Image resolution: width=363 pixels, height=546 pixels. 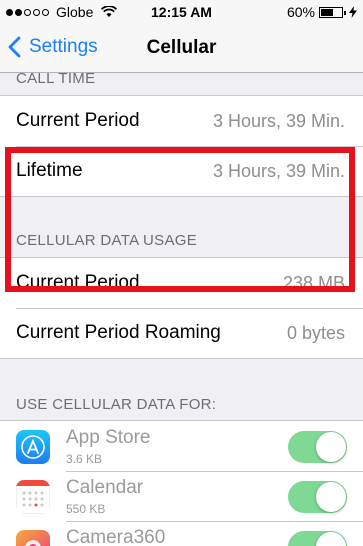 What do you see at coordinates (116, 536) in the screenshot?
I see `app-name: Camera360` at bounding box center [116, 536].